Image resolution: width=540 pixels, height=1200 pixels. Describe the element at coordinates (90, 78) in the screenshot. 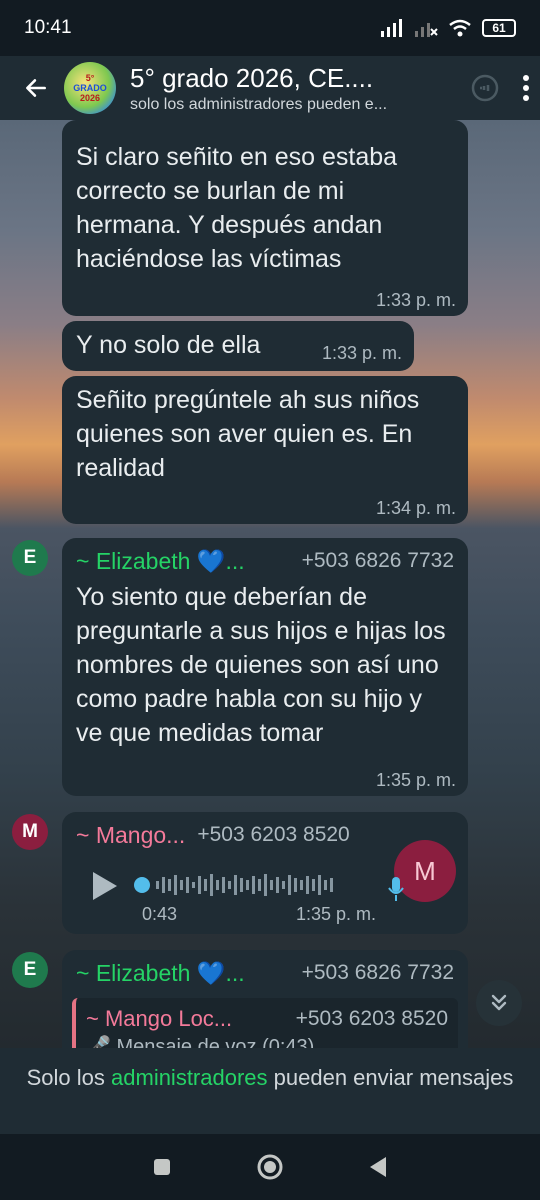

I see `avatar-text-1: 5°` at that location.